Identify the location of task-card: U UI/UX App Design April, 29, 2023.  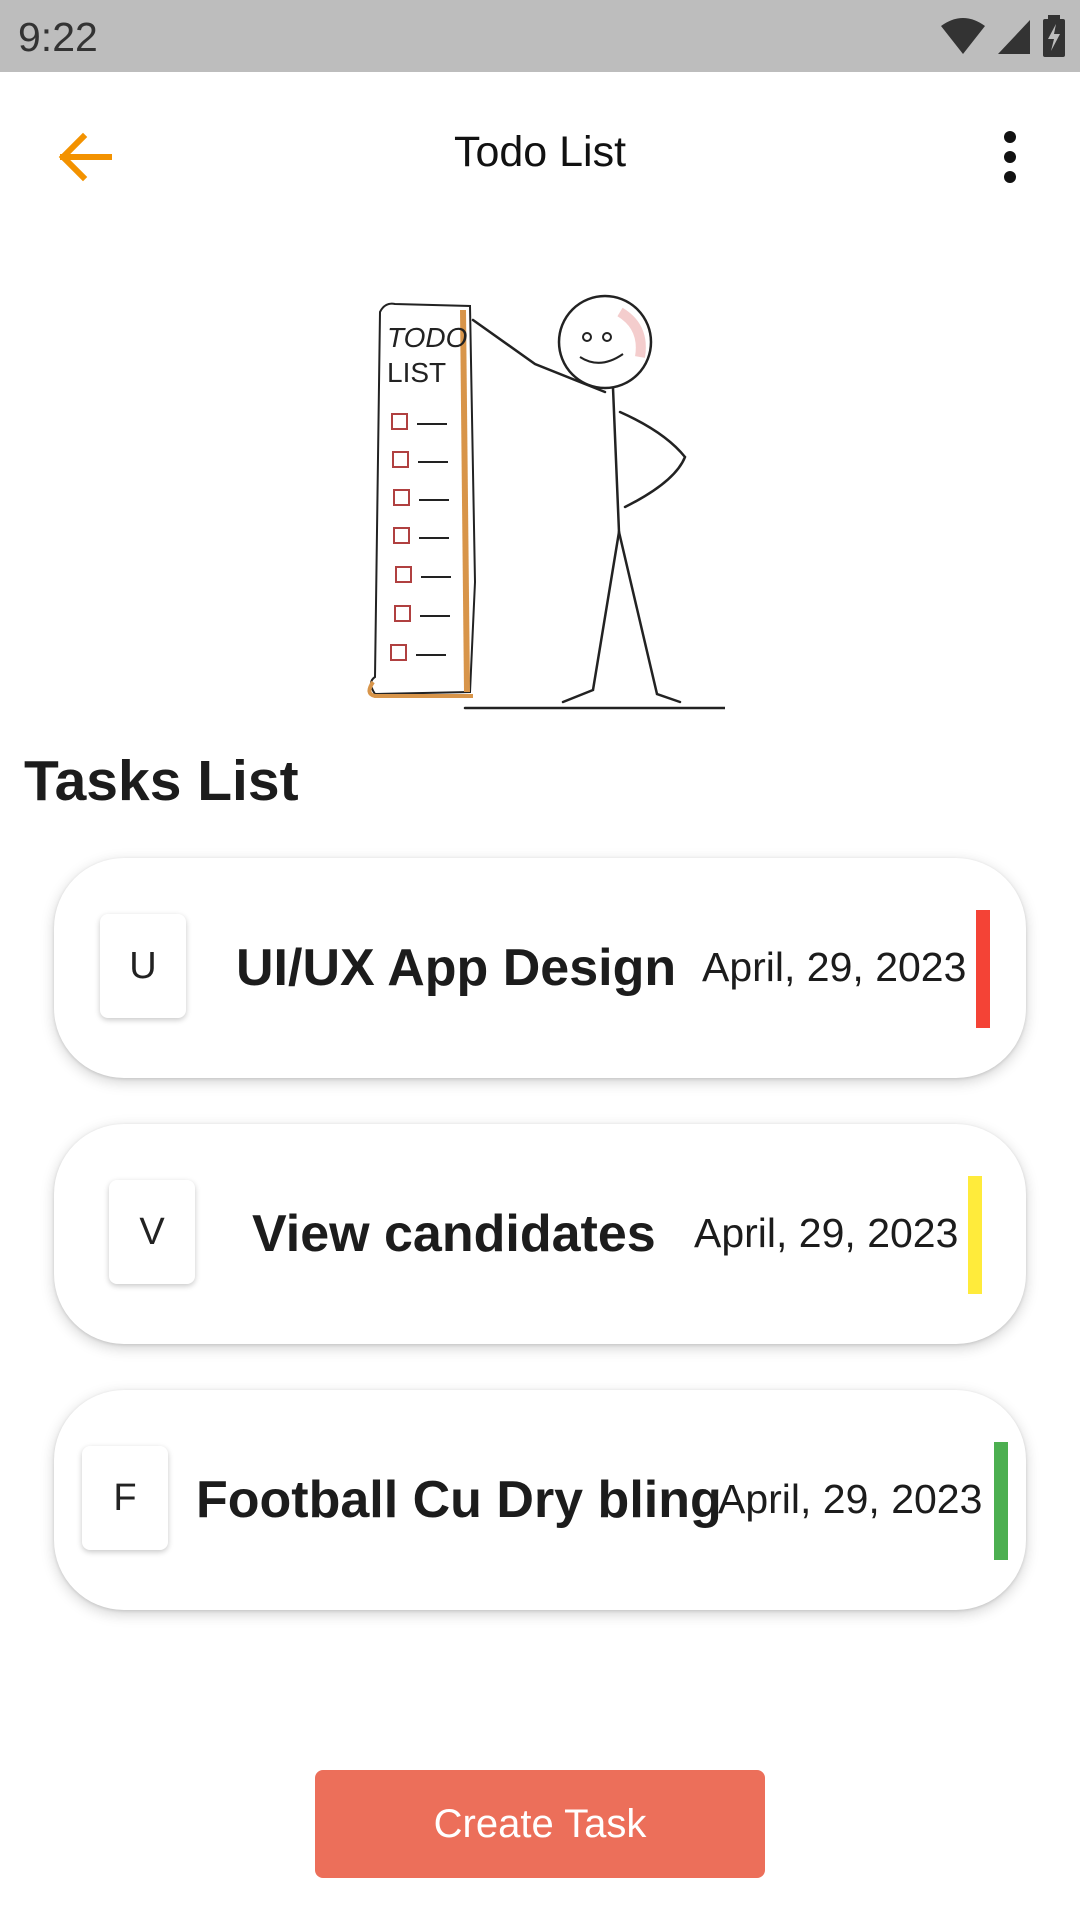
(540, 968).